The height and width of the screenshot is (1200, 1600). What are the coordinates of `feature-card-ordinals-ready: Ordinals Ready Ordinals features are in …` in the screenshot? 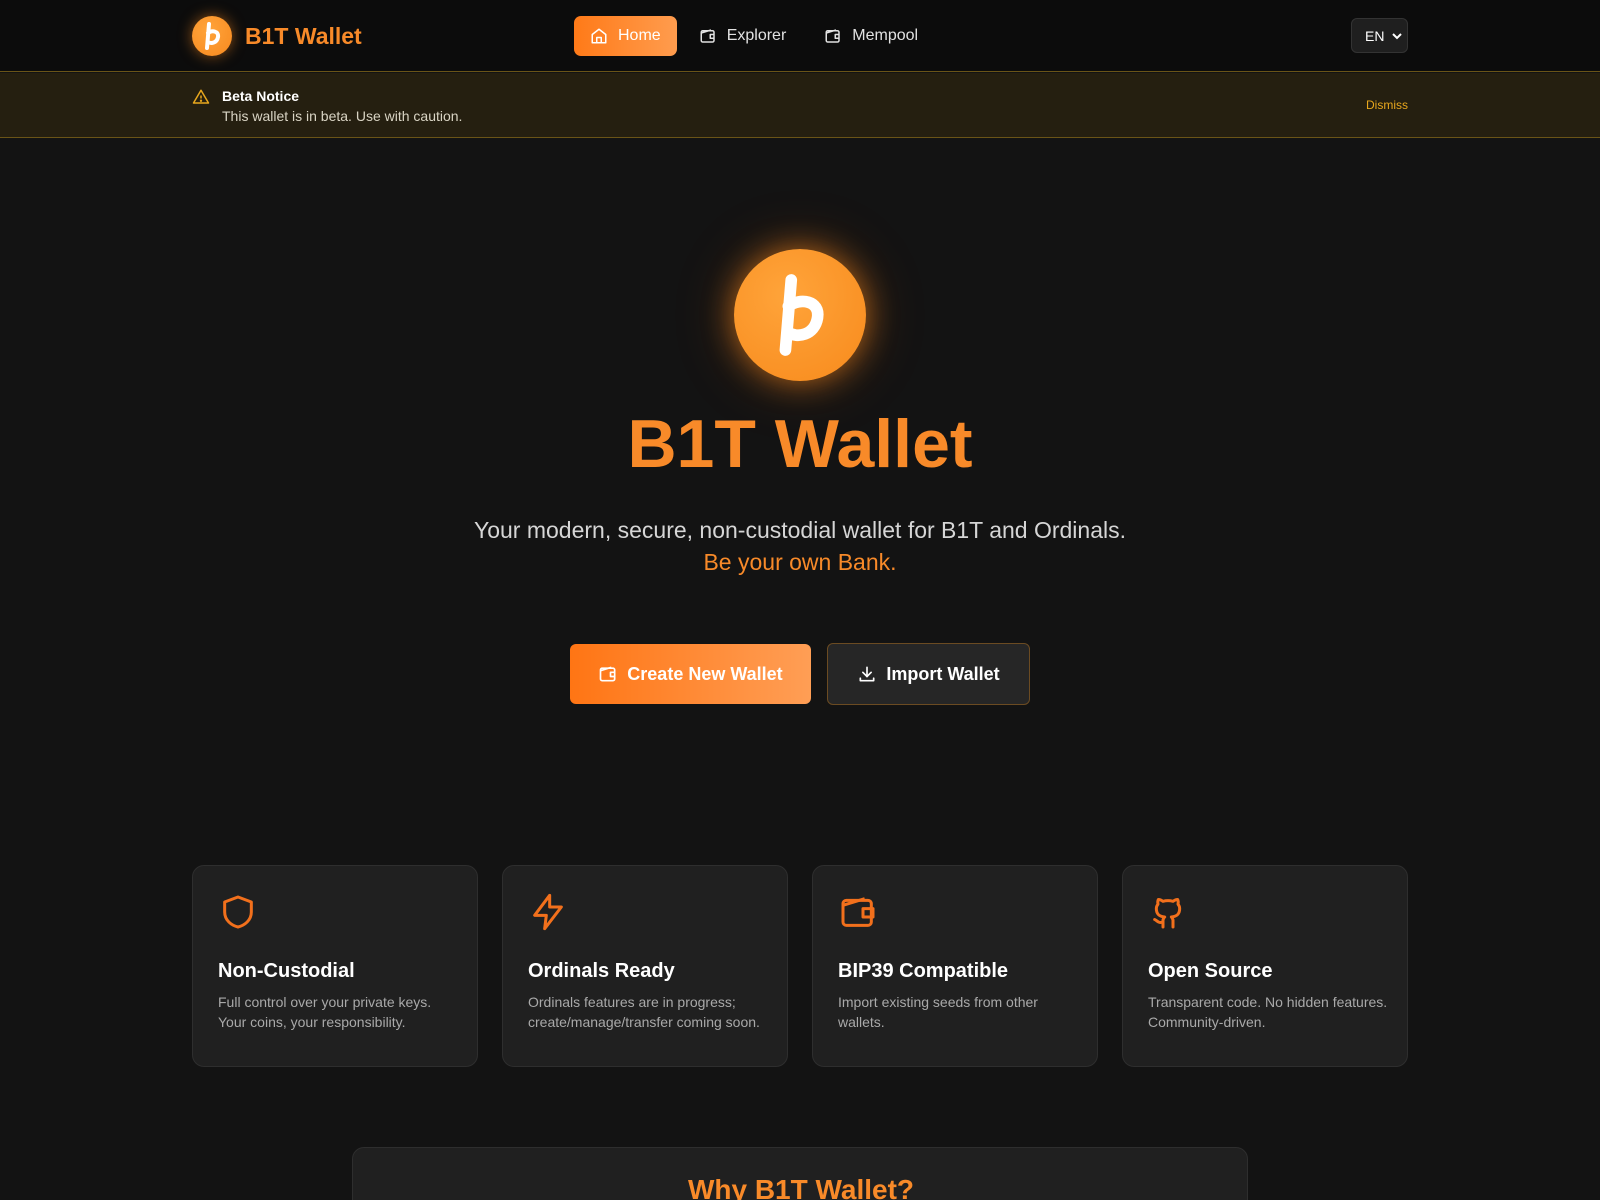 It's located at (645, 966).